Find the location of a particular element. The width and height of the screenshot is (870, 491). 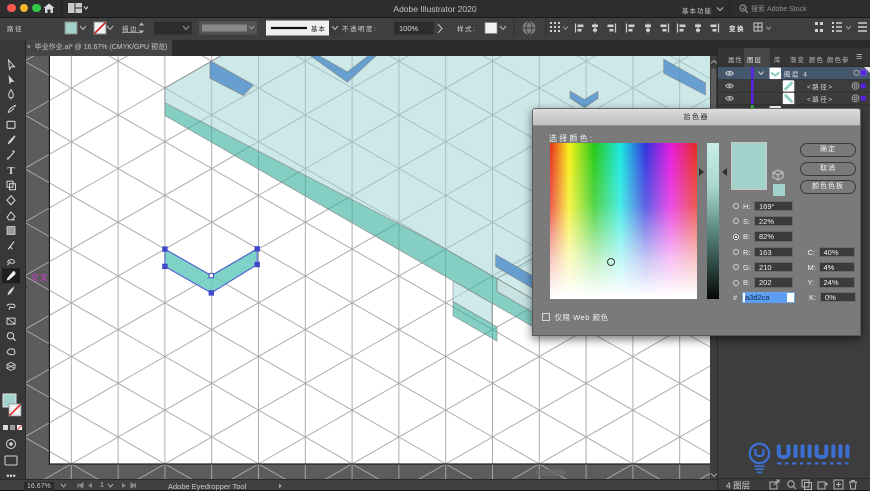

svg-text: 4 图层 is located at coordinates (738, 486).